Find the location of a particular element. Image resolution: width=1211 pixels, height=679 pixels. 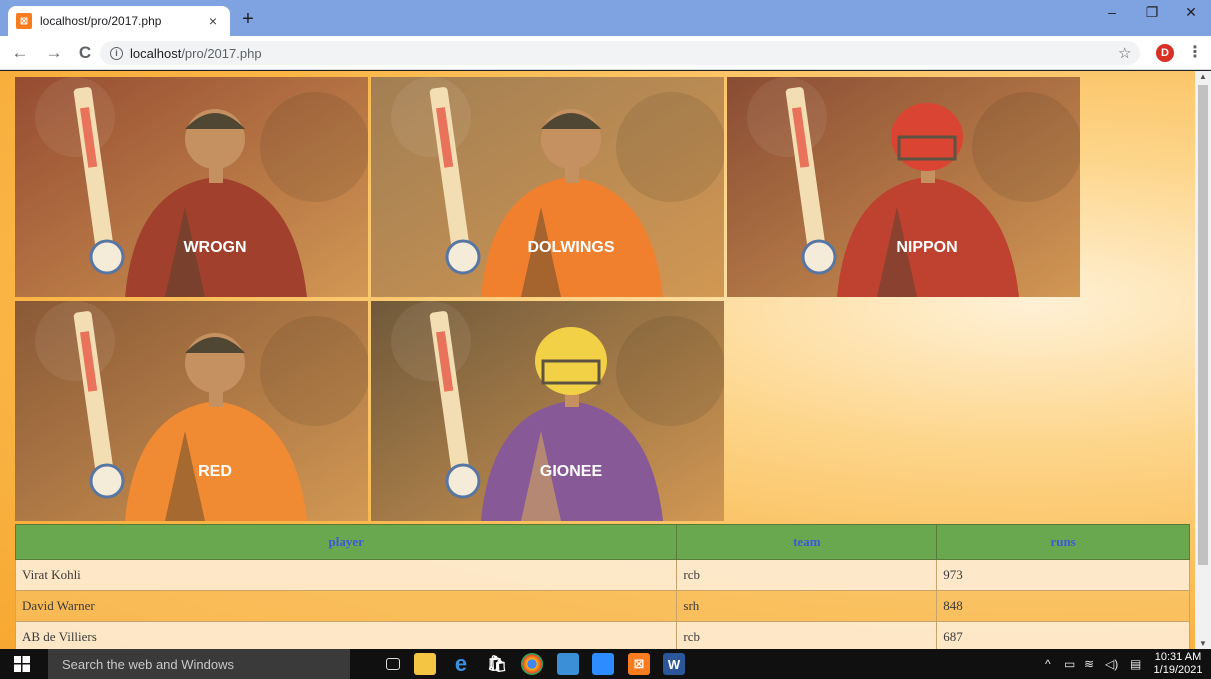

kohli-photo: WROGN is located at coordinates (191, 187).